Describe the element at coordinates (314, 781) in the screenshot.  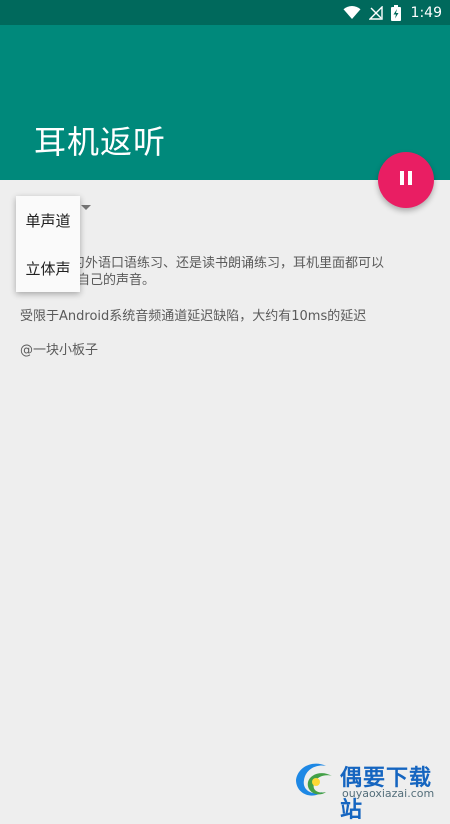
I see `watermark-logo-icon` at that location.